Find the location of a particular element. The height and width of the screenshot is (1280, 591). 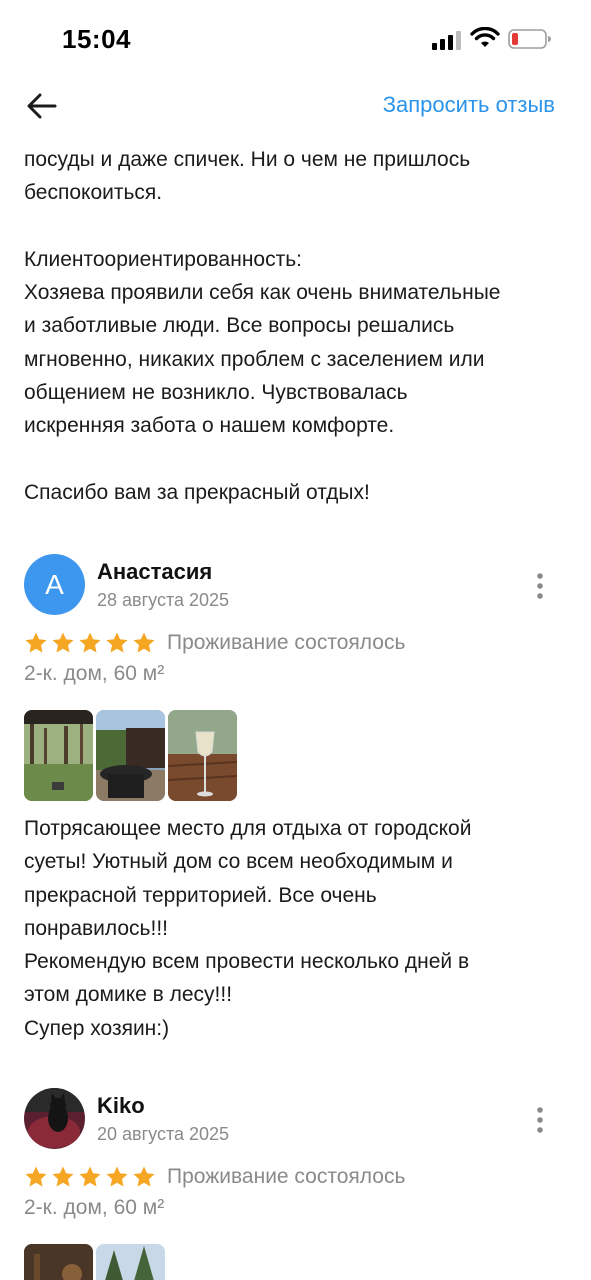

arrow-left-icon is located at coordinates (42, 106).